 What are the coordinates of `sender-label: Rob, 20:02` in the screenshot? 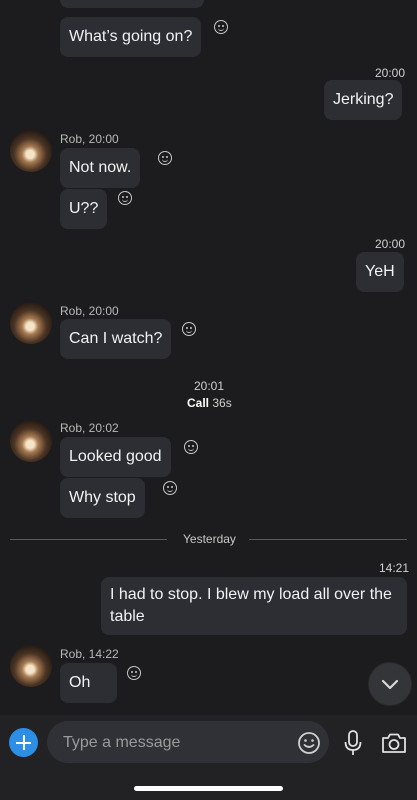 It's located at (89, 428).